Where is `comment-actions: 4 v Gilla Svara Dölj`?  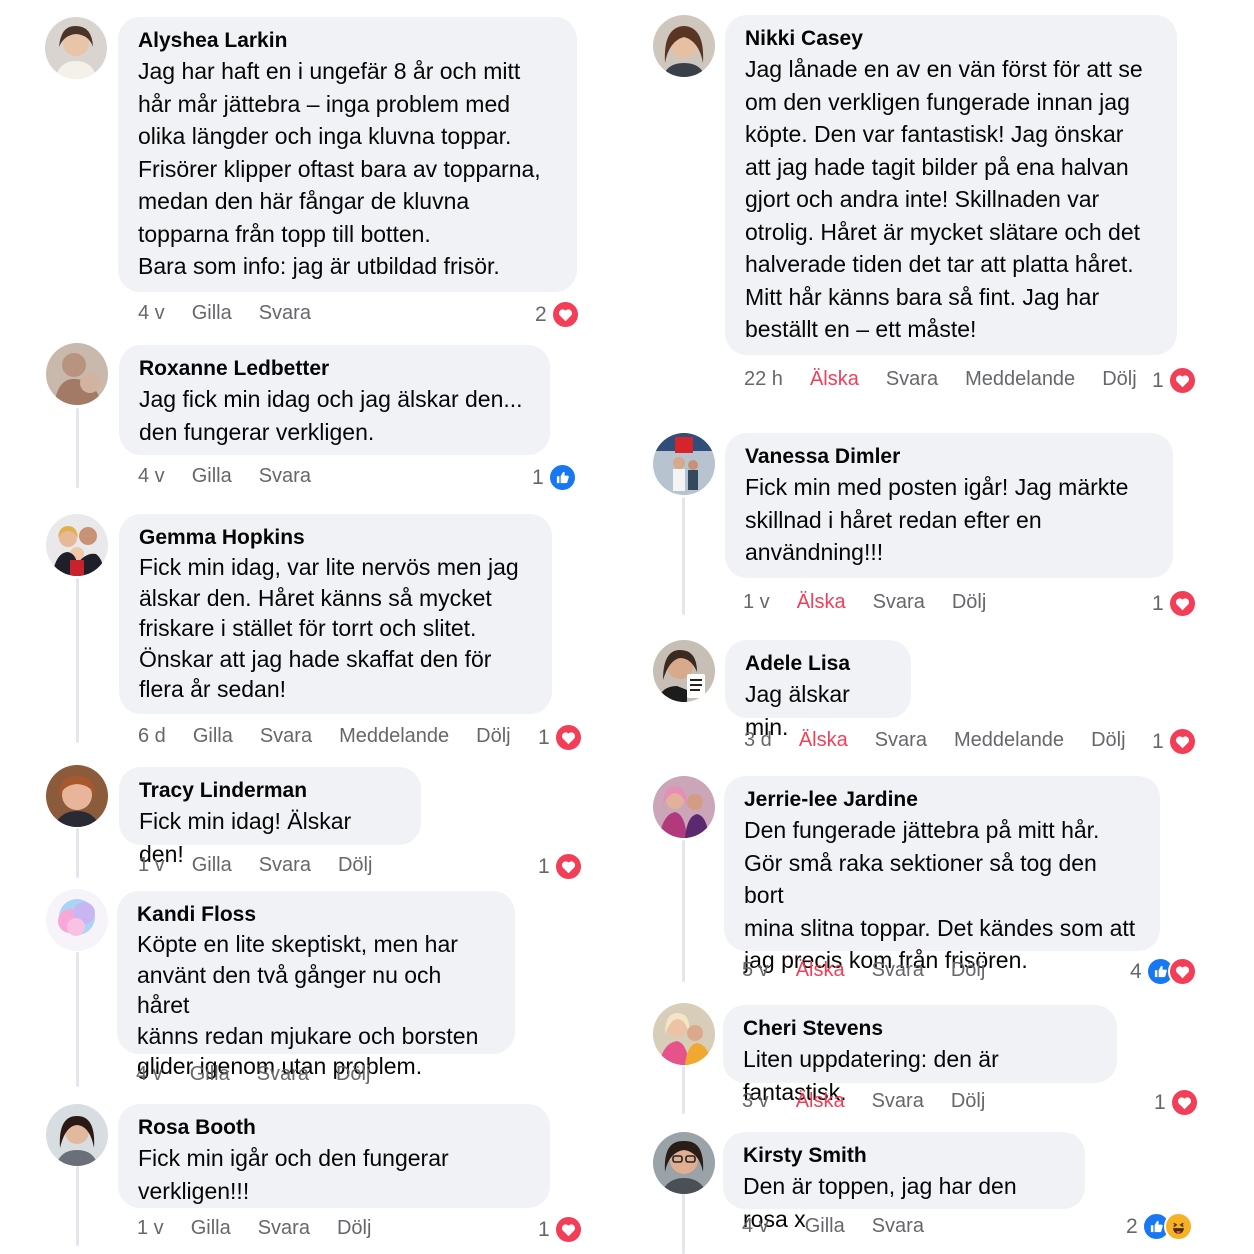
comment-actions: 4 v Gilla Svara Dölj is located at coordinates (266, 1074).